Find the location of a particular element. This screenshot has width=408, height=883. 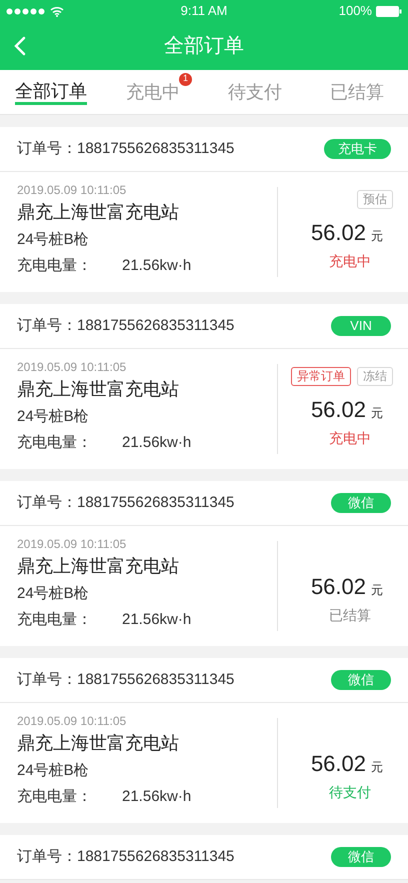

tab-badge: 1 is located at coordinates (185, 79).